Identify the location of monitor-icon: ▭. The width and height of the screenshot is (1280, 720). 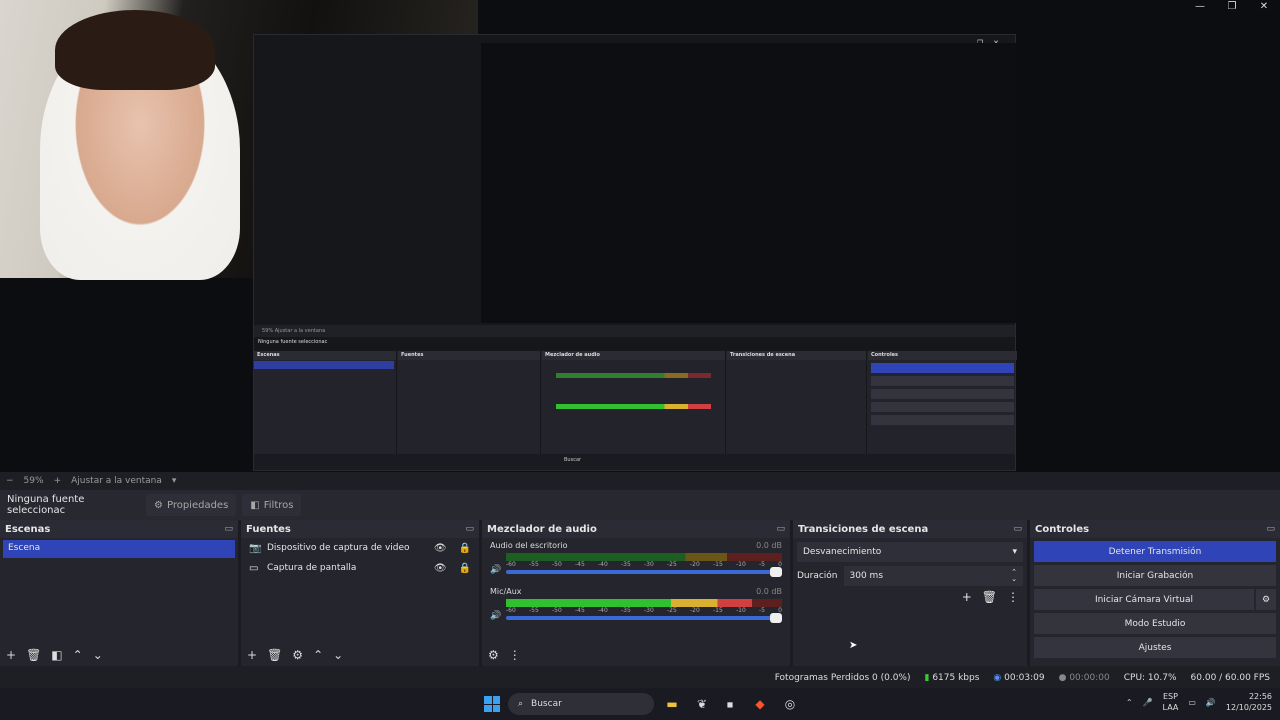
(254, 568).